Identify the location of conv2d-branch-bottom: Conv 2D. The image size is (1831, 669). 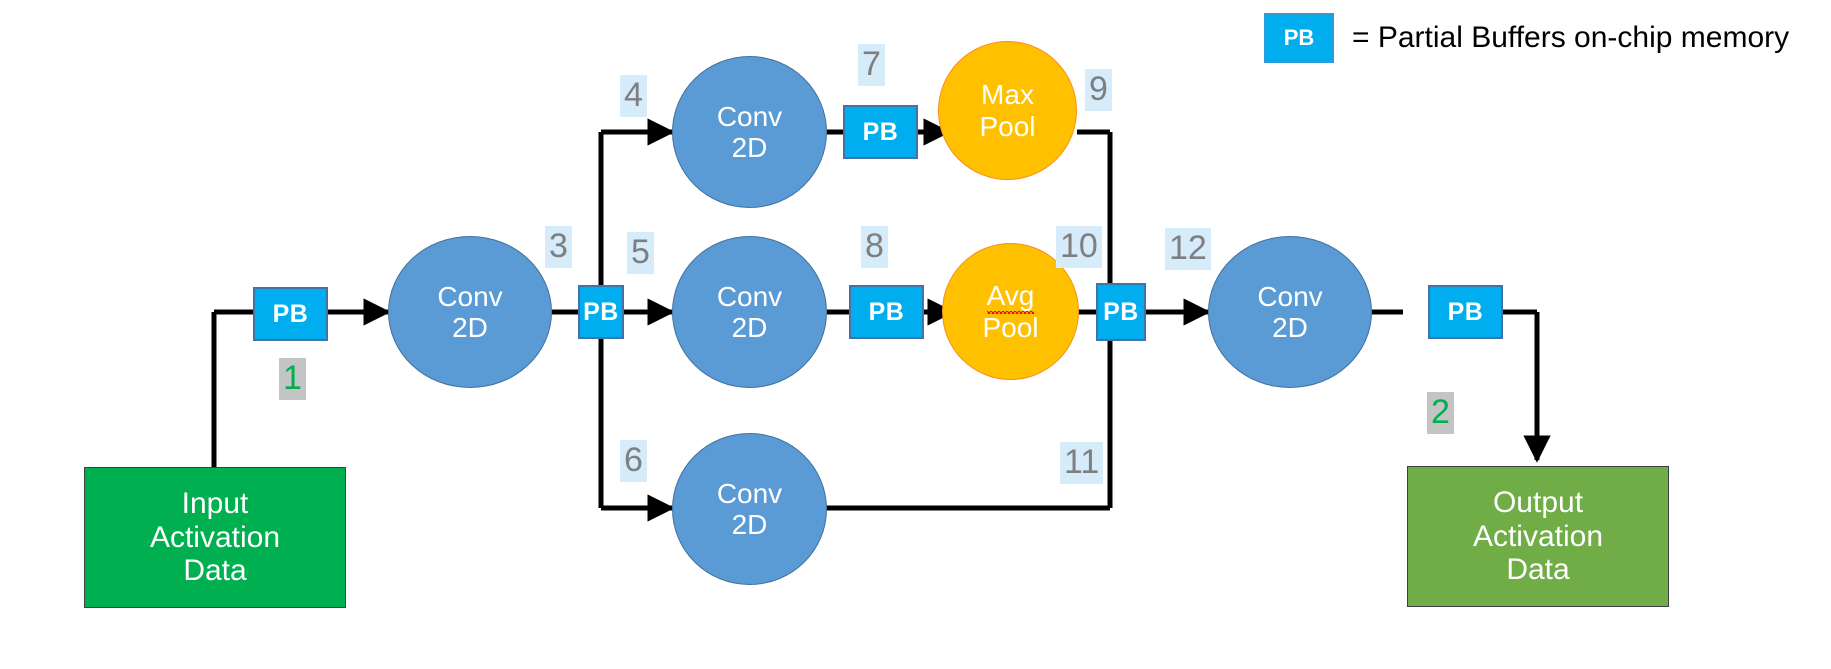
(749, 509).